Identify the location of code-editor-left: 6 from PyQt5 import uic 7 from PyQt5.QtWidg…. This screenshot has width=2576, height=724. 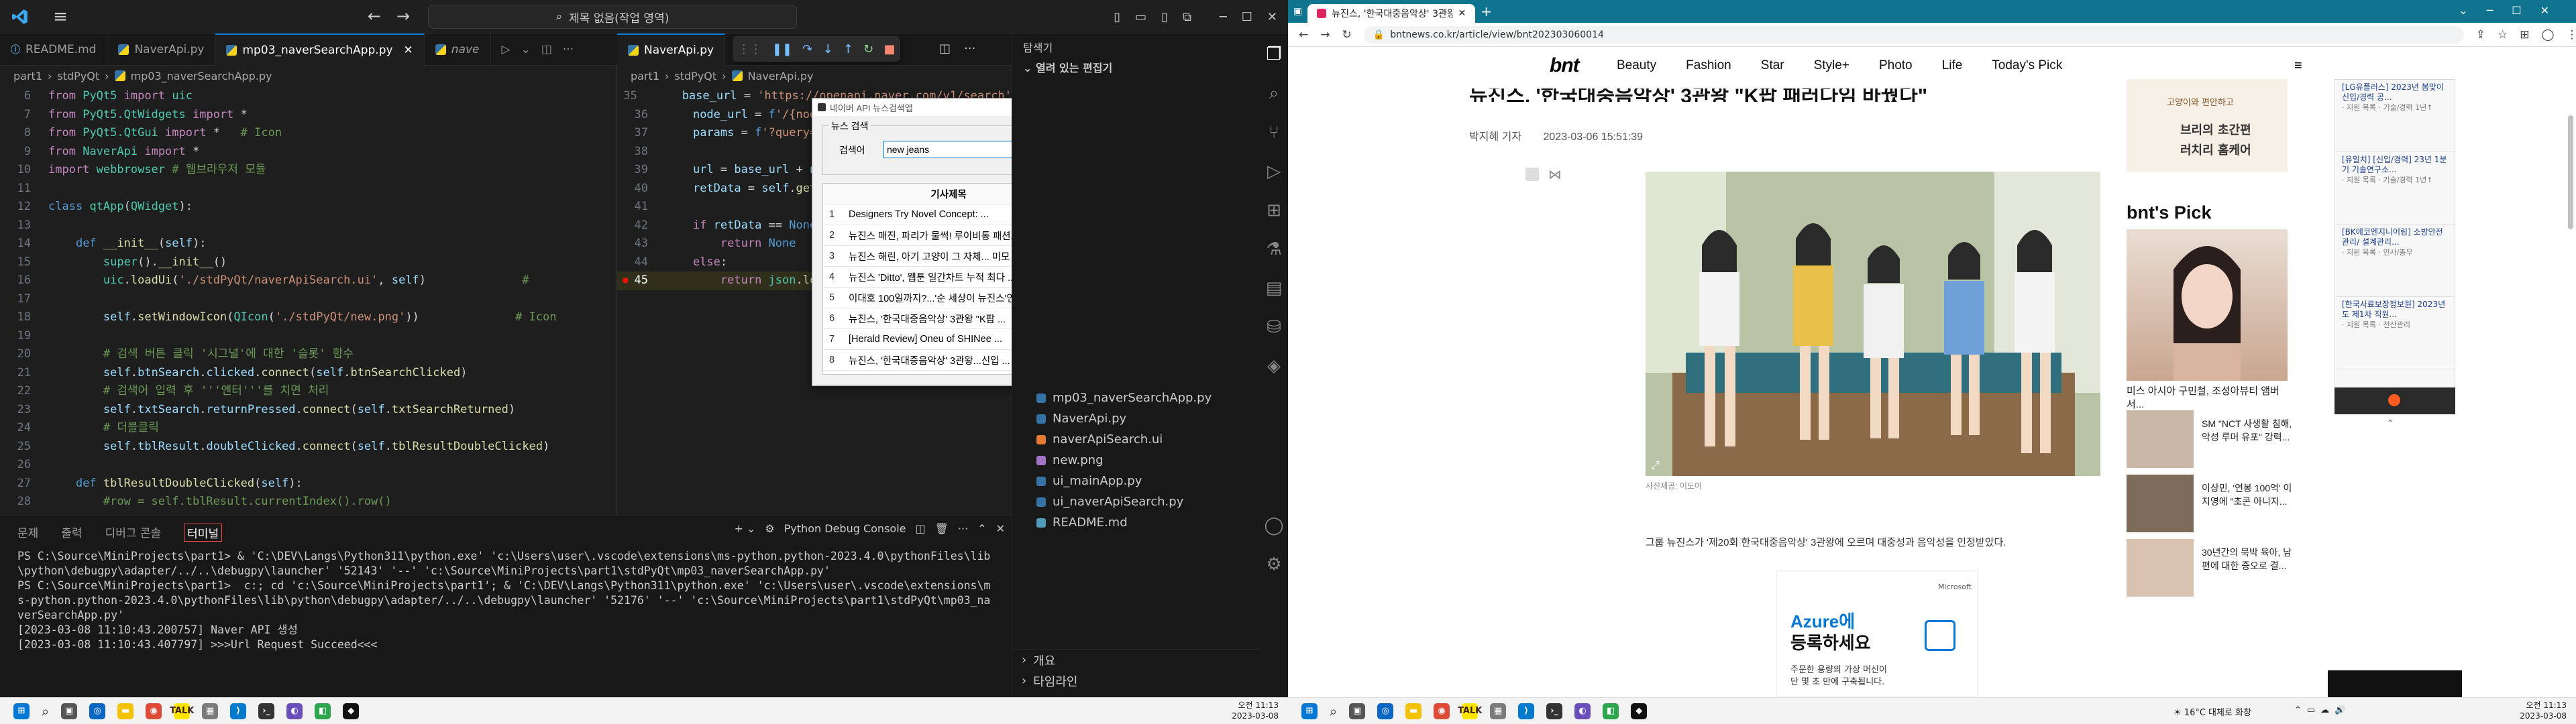
(308, 300).